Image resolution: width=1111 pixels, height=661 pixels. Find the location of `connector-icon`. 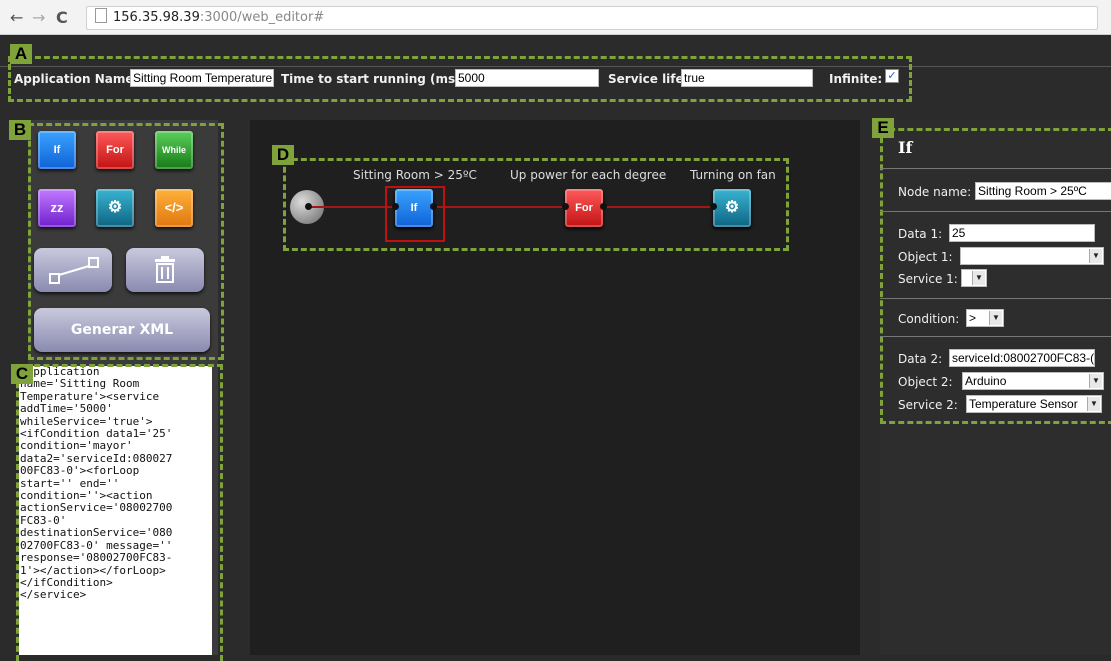

connector-icon is located at coordinates (74, 270).